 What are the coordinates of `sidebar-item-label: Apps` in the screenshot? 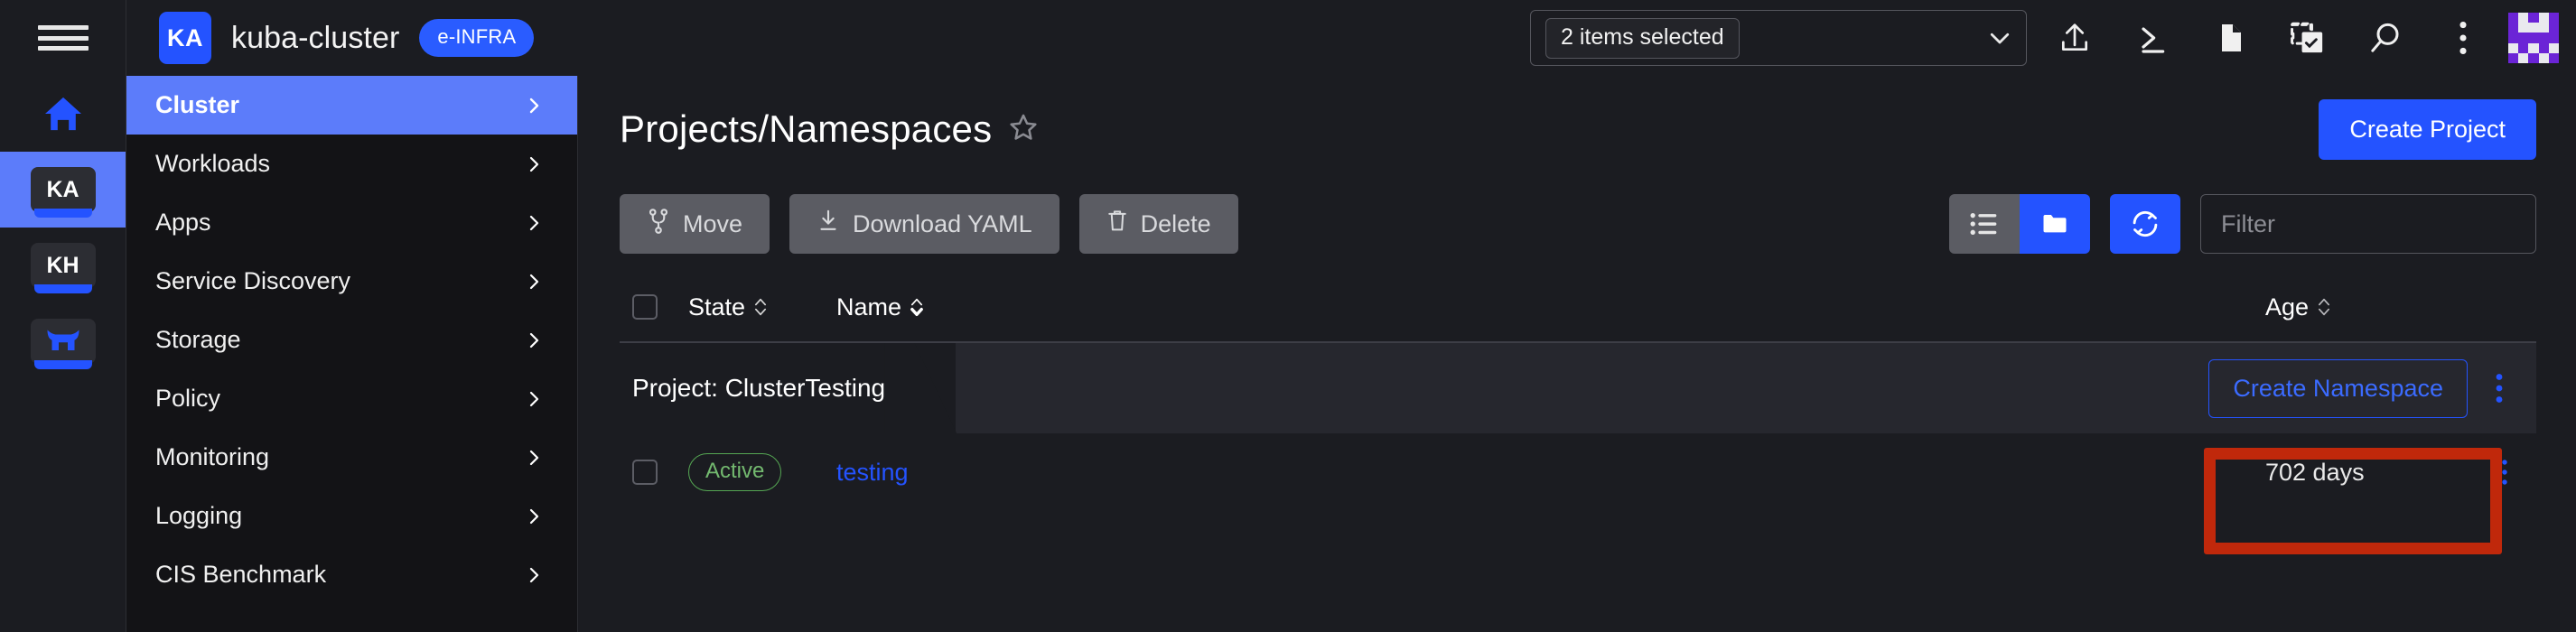 It's located at (183, 222).